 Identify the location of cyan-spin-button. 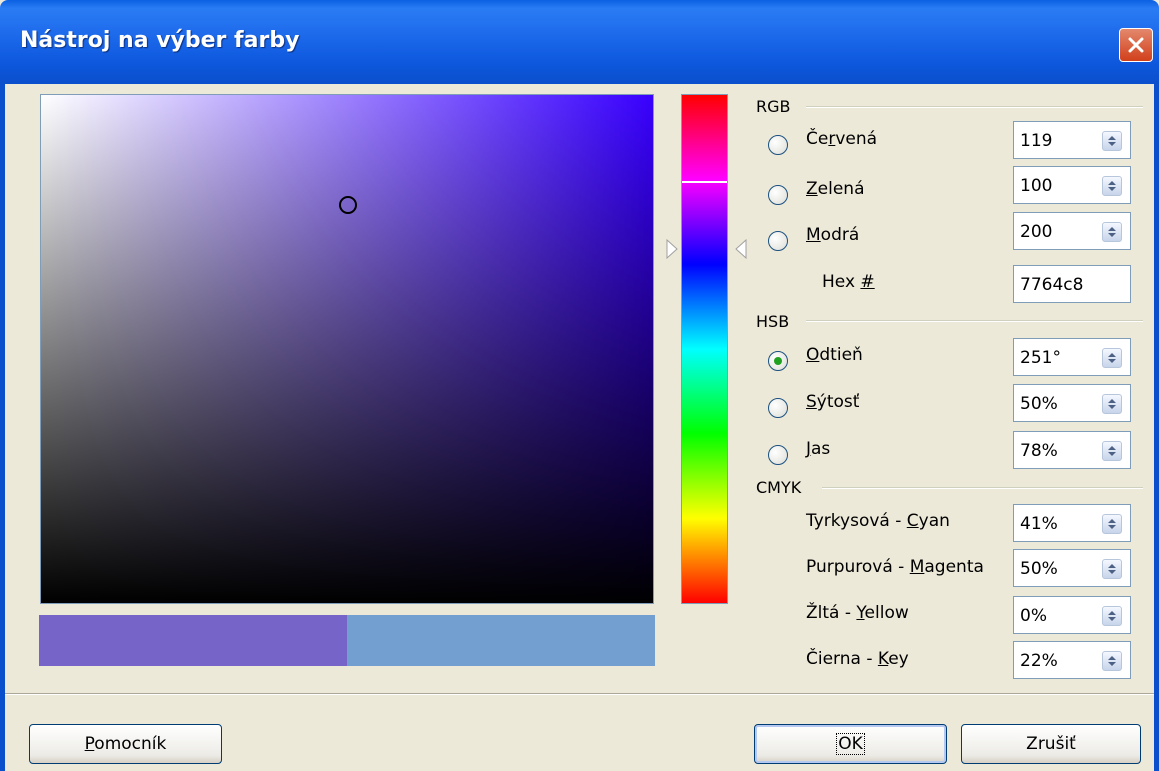
(1112, 524).